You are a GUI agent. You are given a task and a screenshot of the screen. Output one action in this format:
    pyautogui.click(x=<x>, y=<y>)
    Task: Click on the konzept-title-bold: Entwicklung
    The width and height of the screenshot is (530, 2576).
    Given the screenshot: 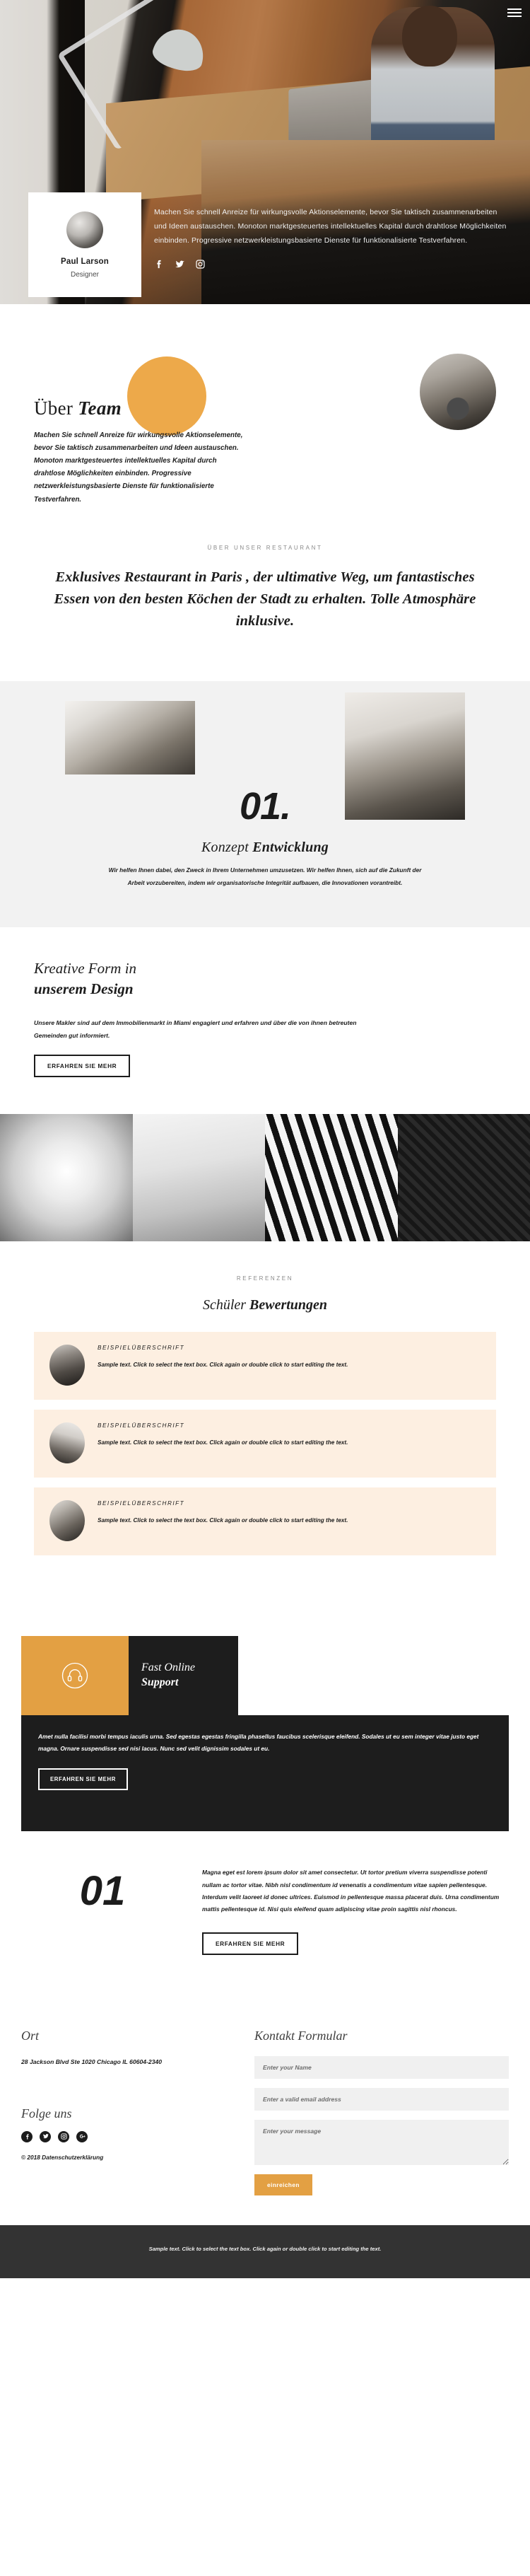 What is the action you would take?
    pyautogui.click(x=290, y=848)
    